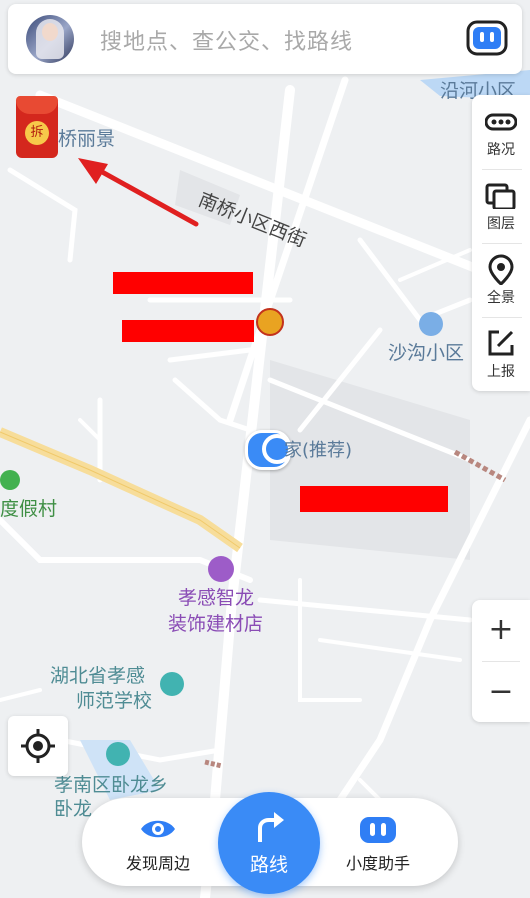  I want to click on report-label: 上报, so click(501, 372).